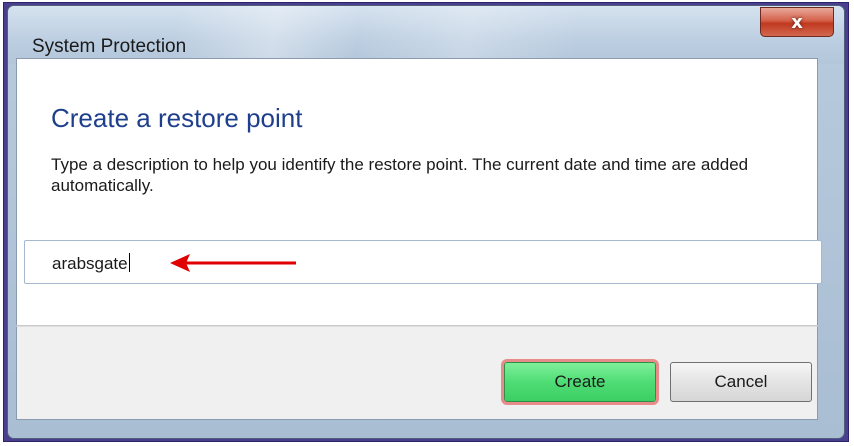  Describe the element at coordinates (580, 382) in the screenshot. I see `create-button: Create` at that location.